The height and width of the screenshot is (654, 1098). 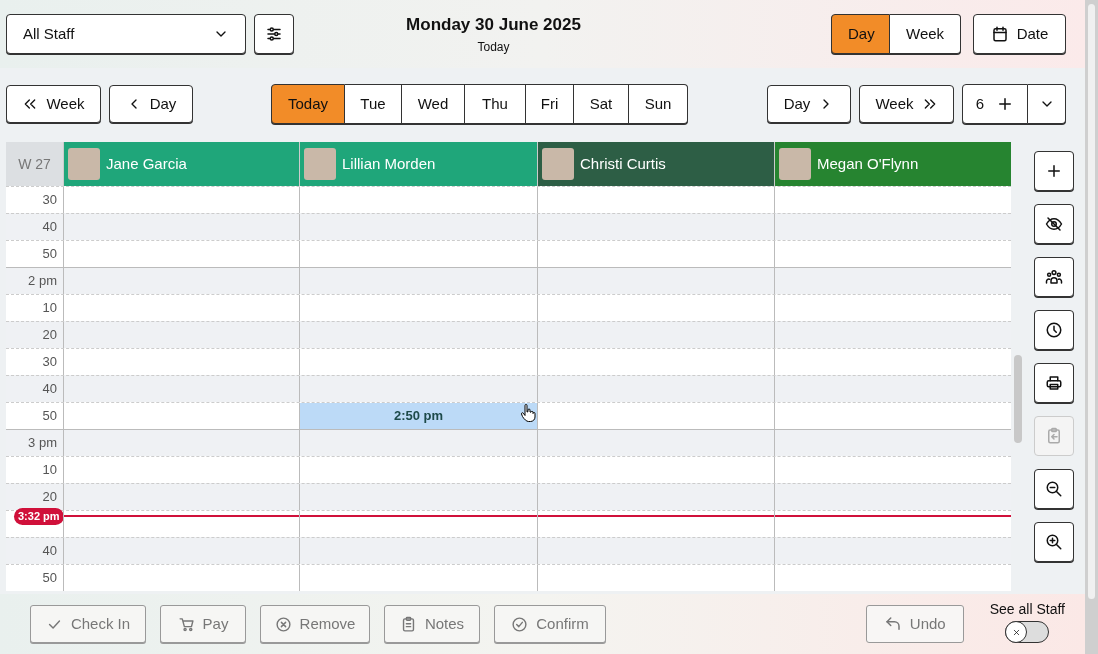 What do you see at coordinates (658, 104) in the screenshot?
I see `day-tab: Sun` at bounding box center [658, 104].